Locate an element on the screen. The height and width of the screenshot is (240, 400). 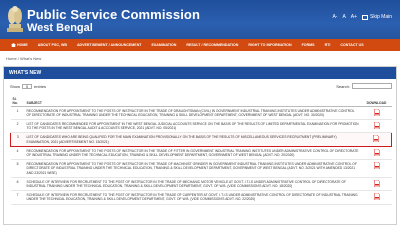
skip-label: Skip Main is located at coordinates (381, 17).